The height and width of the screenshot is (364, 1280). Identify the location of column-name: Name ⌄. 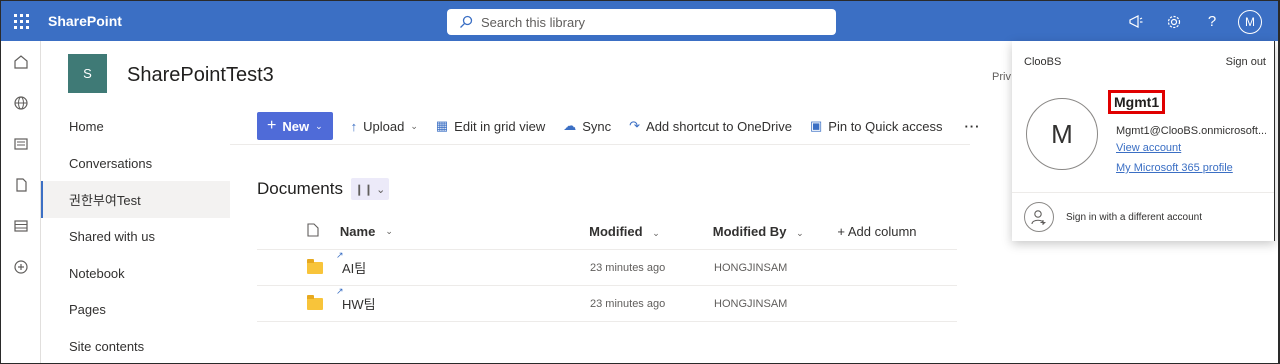
(464, 231).